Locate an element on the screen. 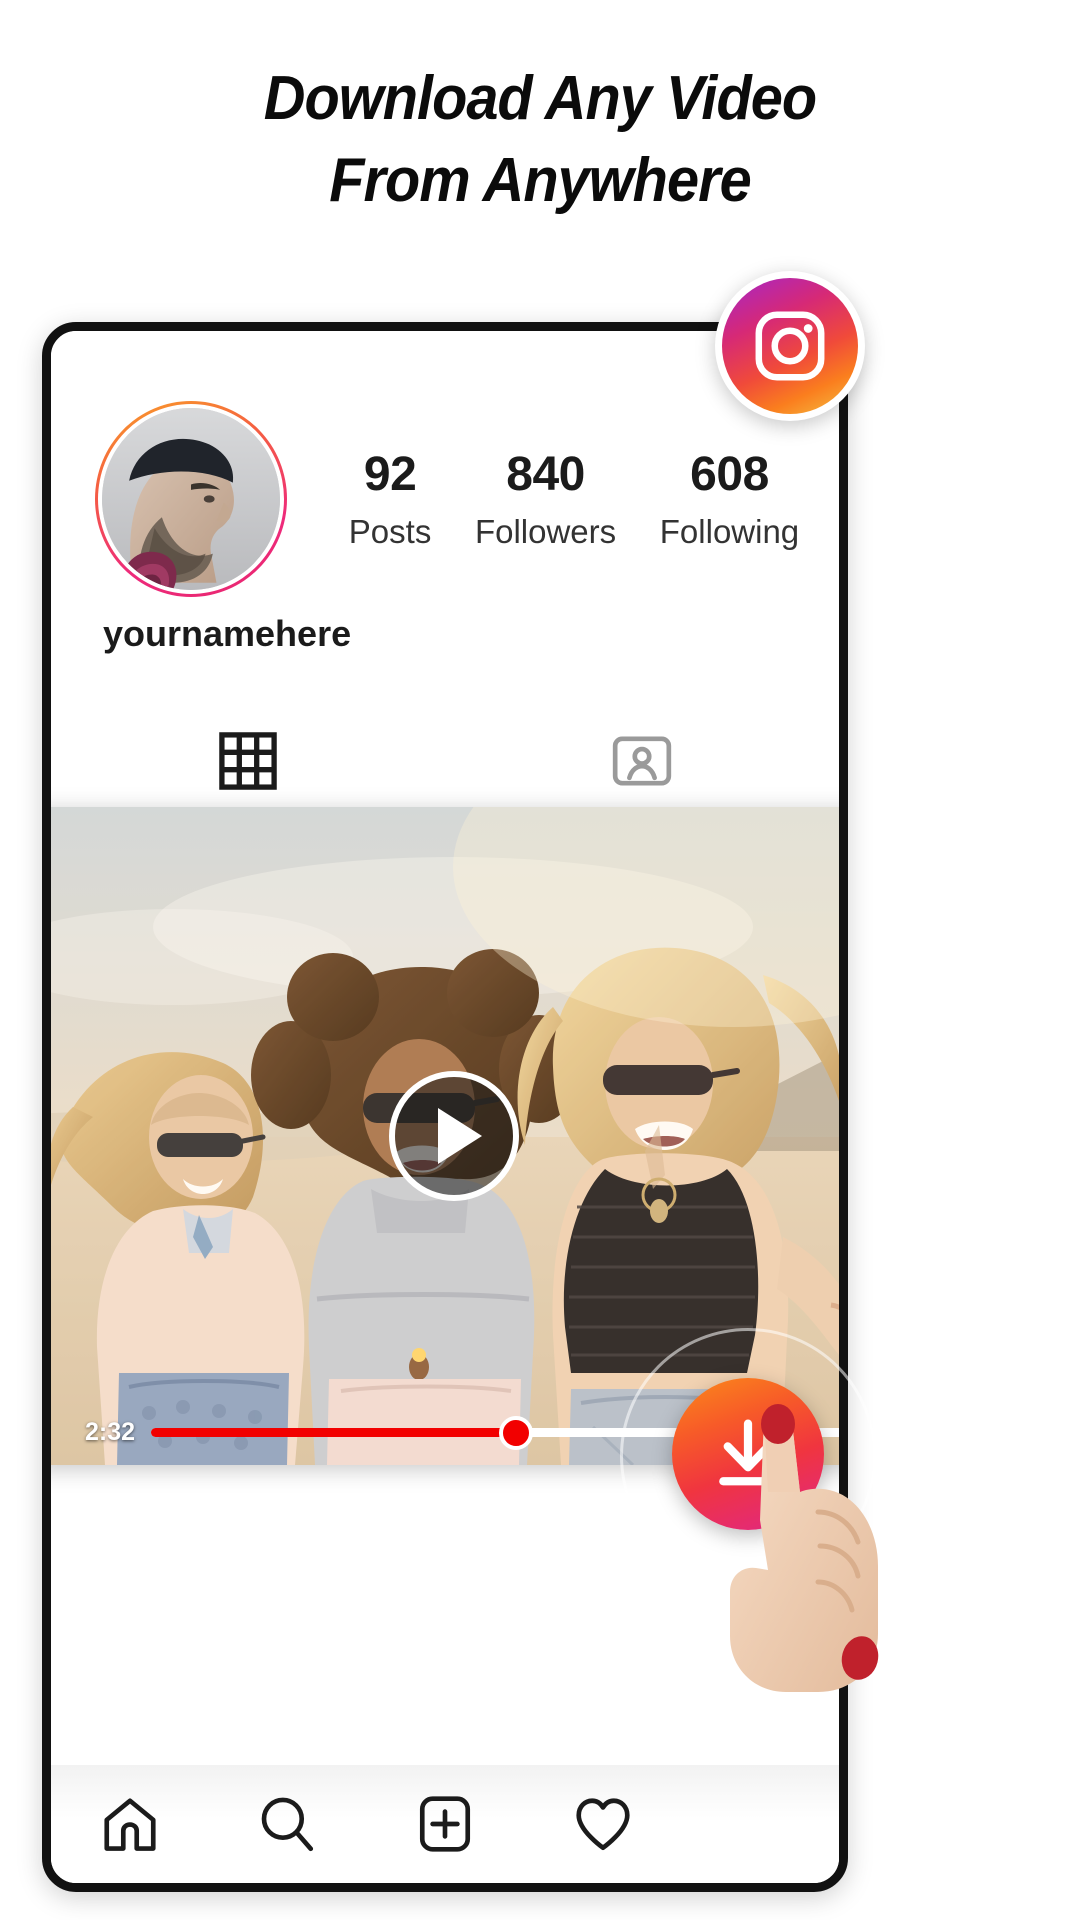  profile-header: 92 Posts 840 Followers 608 Following is located at coordinates (445, 499).